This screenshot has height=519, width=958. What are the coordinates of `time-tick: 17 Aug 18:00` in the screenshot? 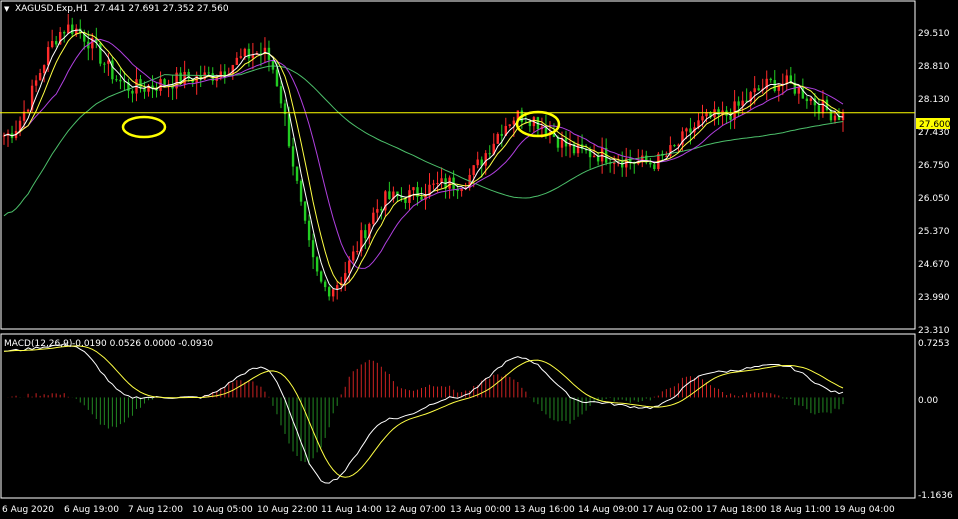 It's located at (736, 510).